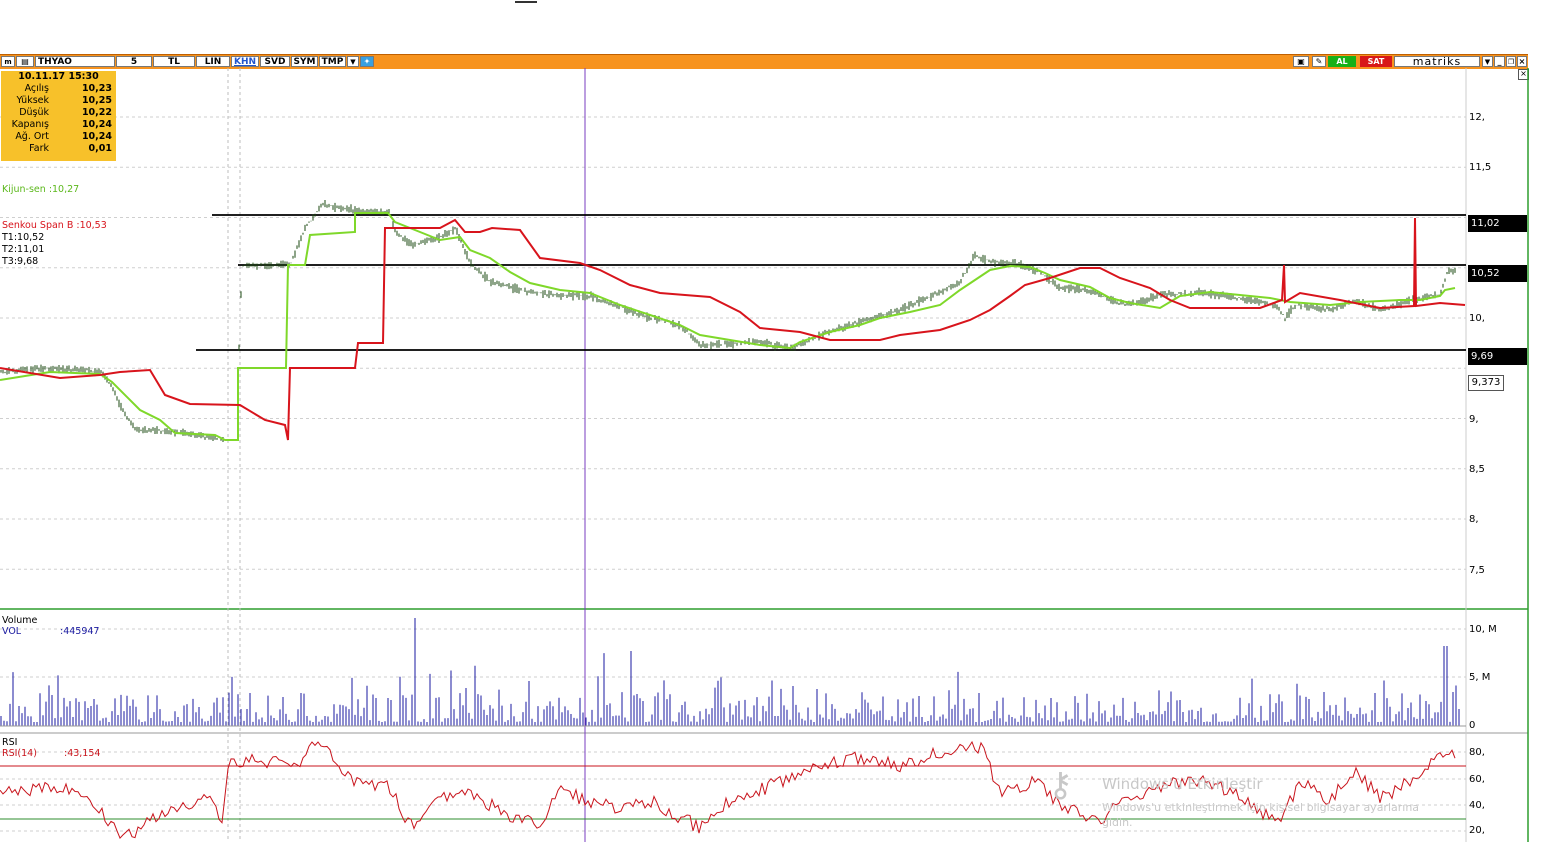 This screenshot has height=842, width=1542. What do you see at coordinates (1477, 318) in the screenshot?
I see `axis-tick-10: 10,` at bounding box center [1477, 318].